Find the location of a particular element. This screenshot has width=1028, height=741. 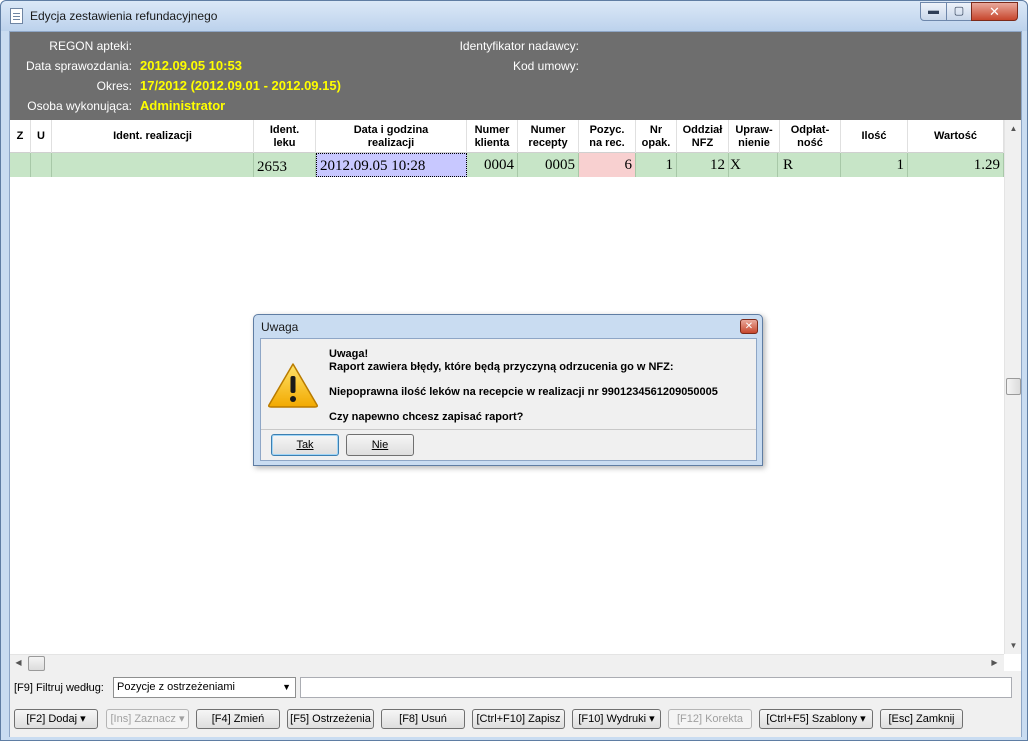

cell-position: 6 is located at coordinates (607, 165).